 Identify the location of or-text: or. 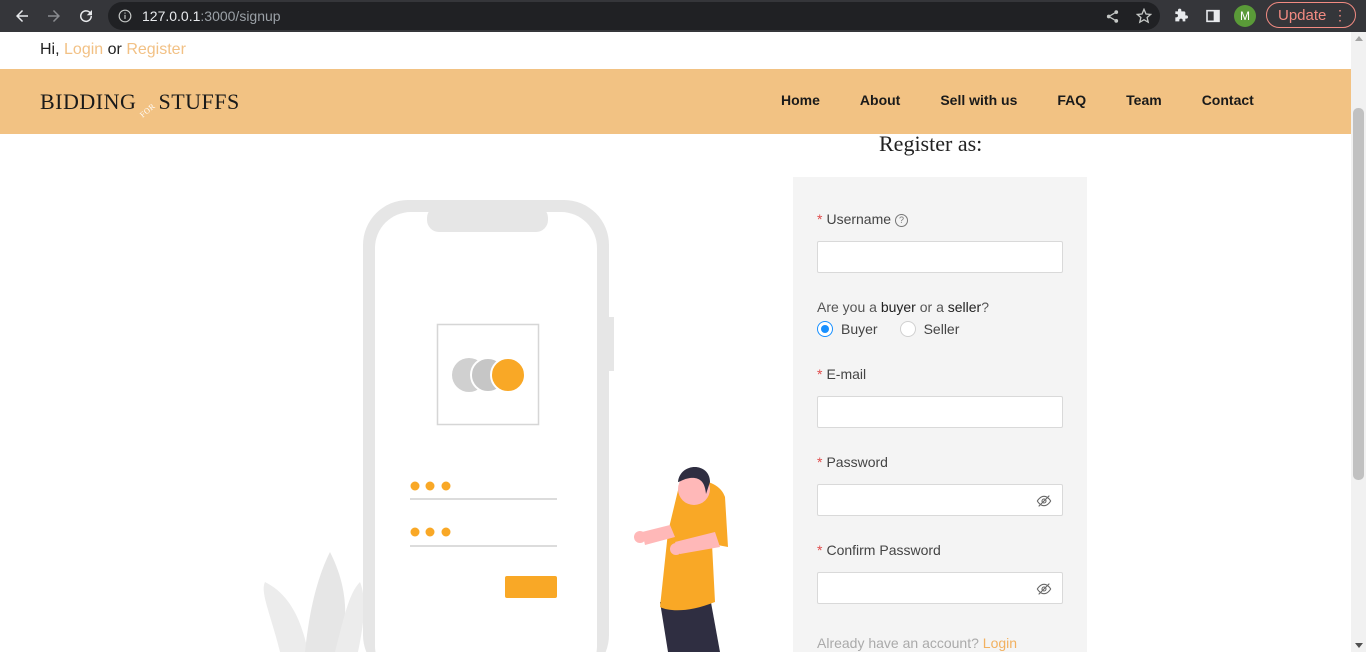
(114, 49).